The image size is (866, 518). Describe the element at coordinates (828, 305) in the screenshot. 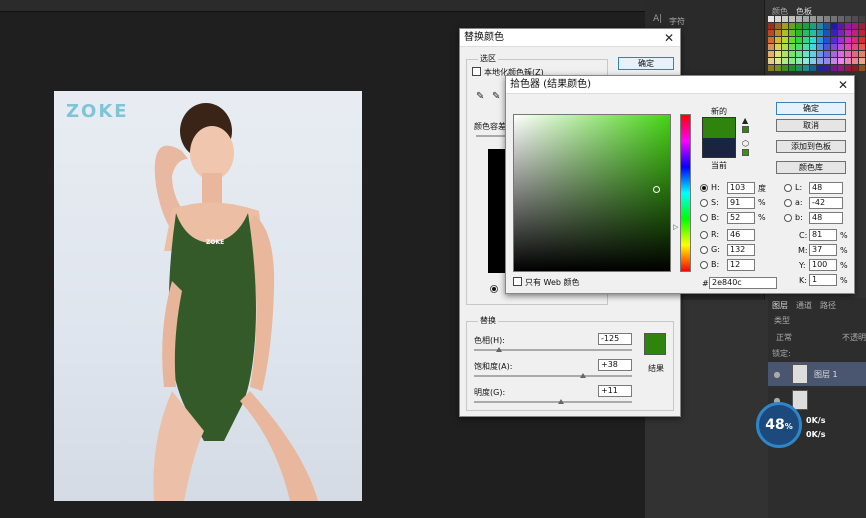

I see `tab-paths: 路径` at that location.